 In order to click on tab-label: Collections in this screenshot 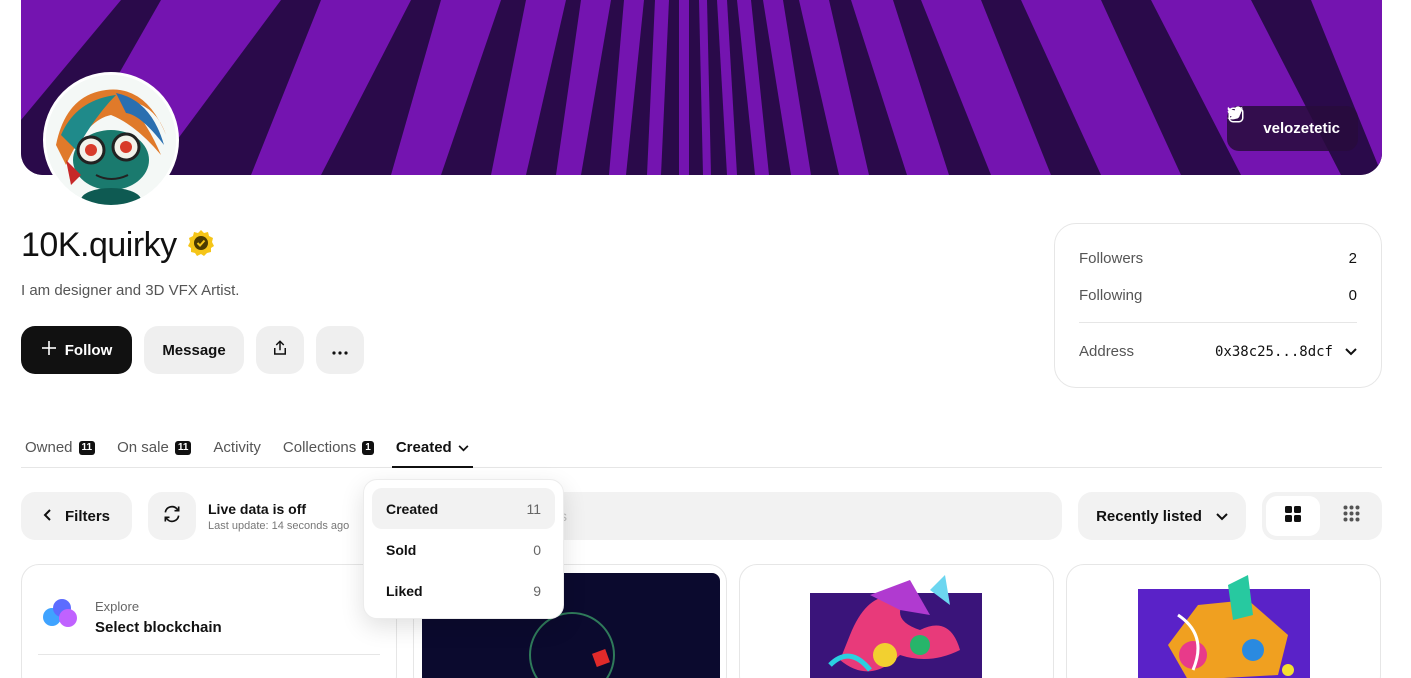, I will do `click(319, 447)`.